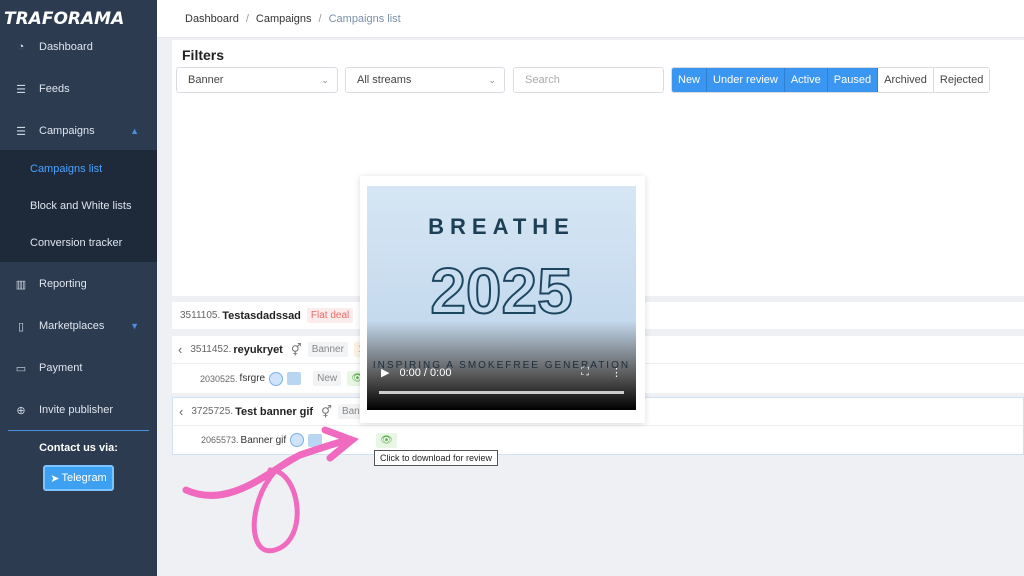 The height and width of the screenshot is (576, 1024). Describe the element at coordinates (270, 490) in the screenshot. I see `annotation-arrow` at that location.